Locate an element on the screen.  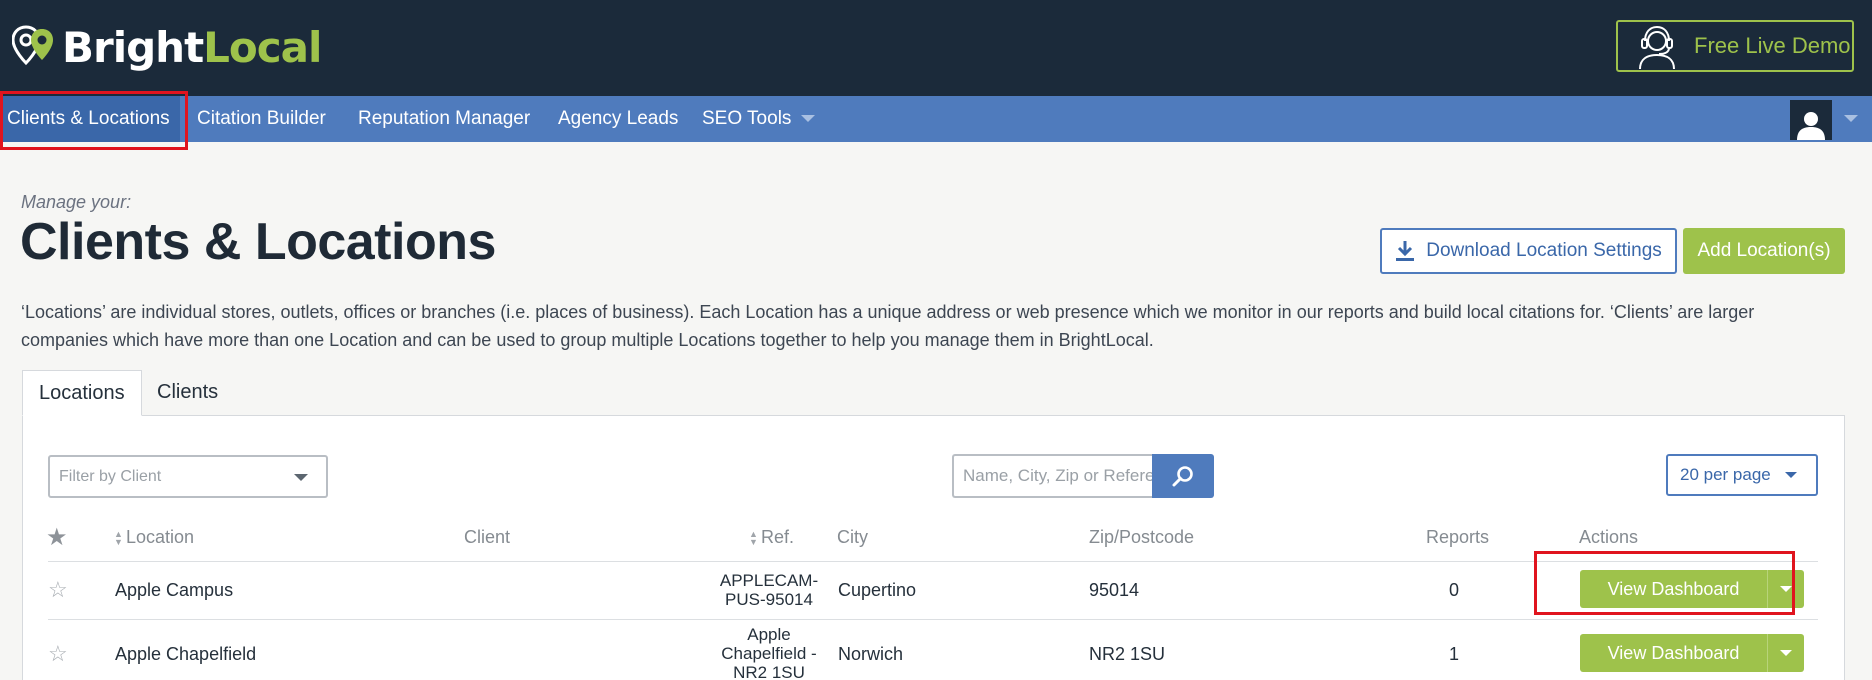
user-avatar-icon is located at coordinates (1811, 126).